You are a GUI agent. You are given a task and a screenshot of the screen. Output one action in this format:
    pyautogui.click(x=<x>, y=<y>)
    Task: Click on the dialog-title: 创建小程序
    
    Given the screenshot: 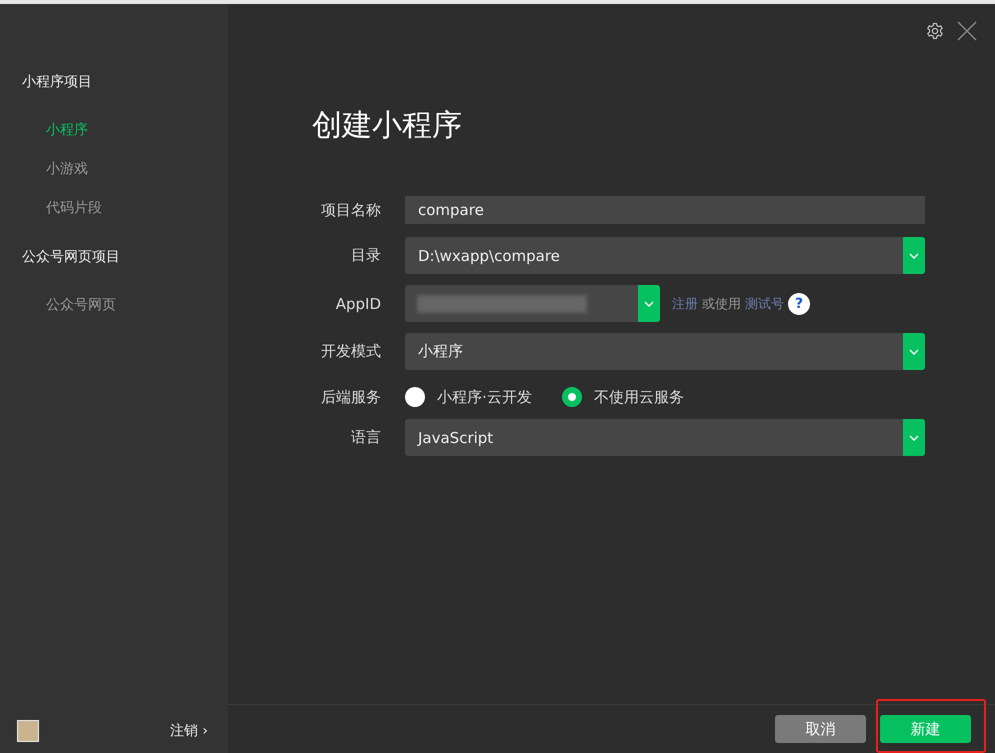 What is the action you would take?
    pyautogui.click(x=387, y=126)
    